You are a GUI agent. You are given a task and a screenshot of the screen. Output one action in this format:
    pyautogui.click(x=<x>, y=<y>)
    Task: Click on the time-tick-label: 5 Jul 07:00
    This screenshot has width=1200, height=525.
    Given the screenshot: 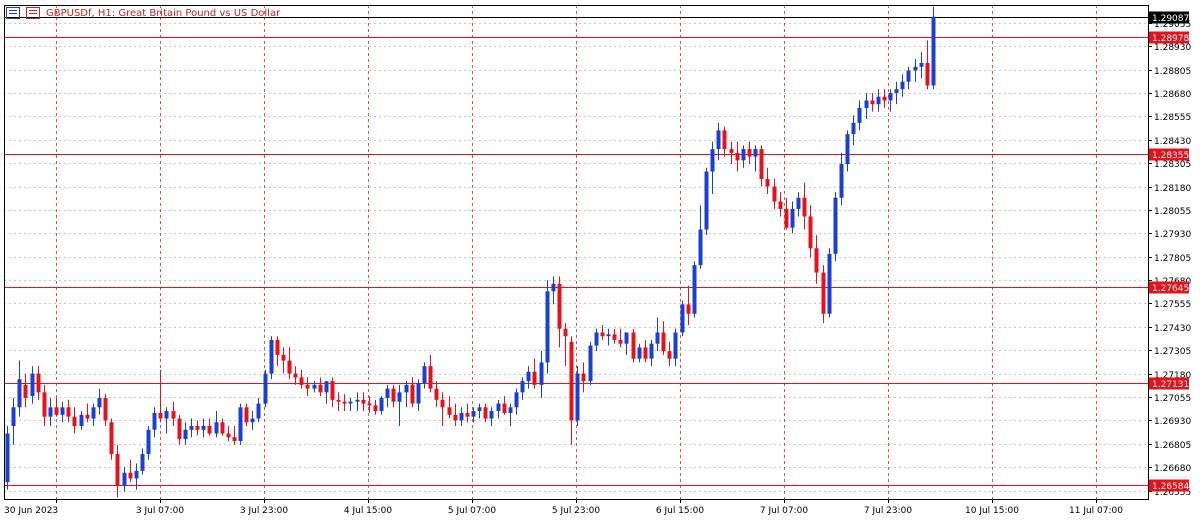 What is the action you would take?
    pyautogui.click(x=472, y=511)
    